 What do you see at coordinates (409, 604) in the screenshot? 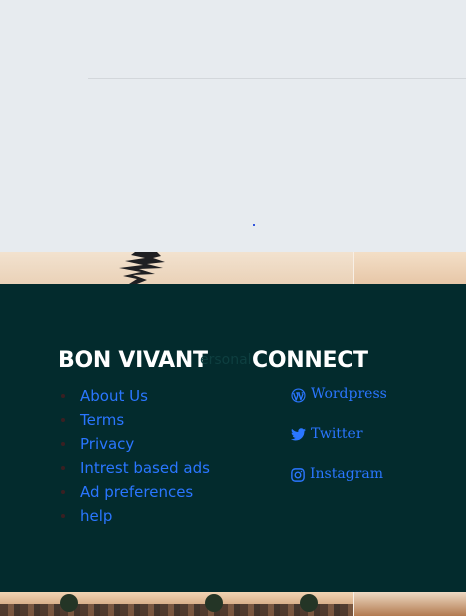
I see `bottom-photo-segment` at bounding box center [409, 604].